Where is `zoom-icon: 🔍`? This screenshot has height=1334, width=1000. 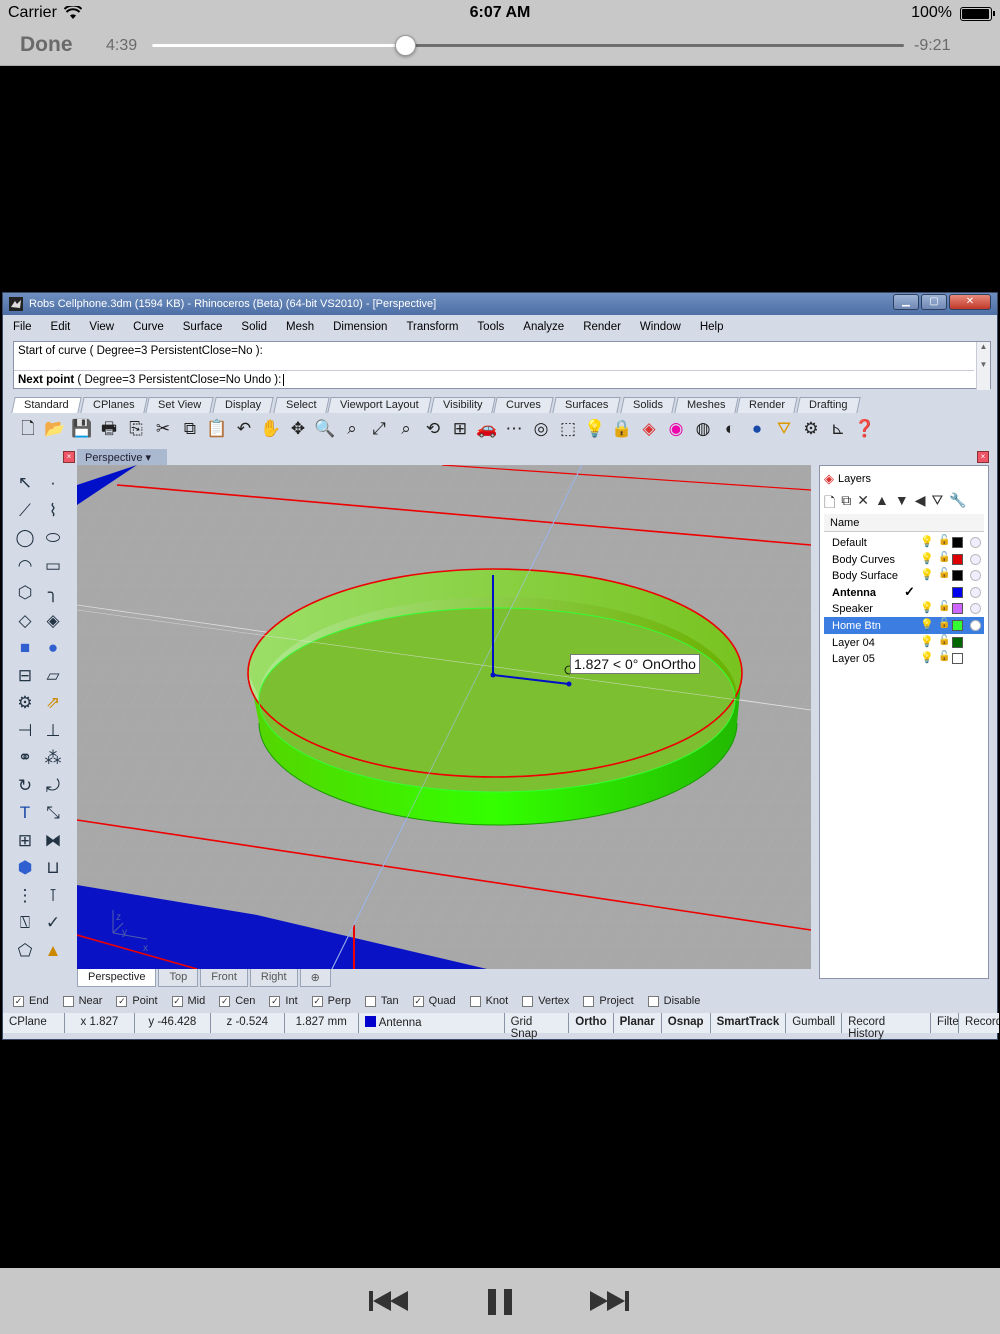
zoom-icon: 🔍 is located at coordinates (325, 429).